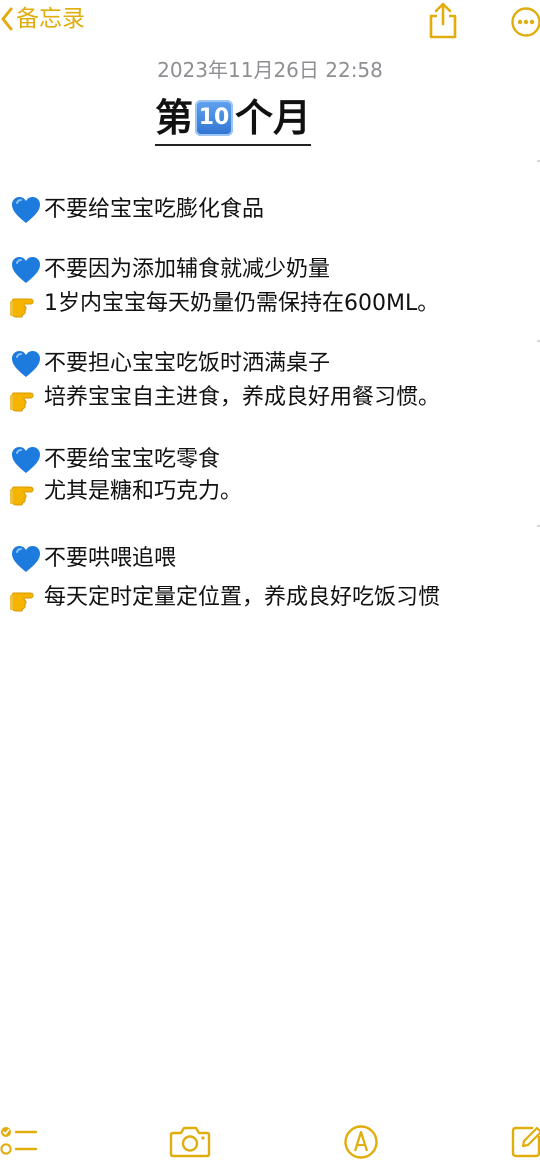  I want to click on note-line: 尤其是糖和巧克力。, so click(126, 492).